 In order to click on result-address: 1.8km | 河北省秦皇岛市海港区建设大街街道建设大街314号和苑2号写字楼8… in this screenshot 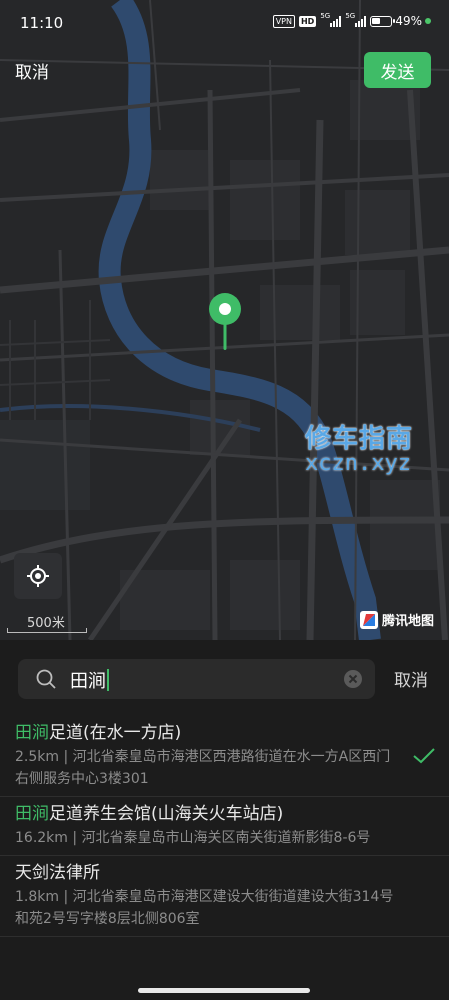, I will do `click(204, 908)`.